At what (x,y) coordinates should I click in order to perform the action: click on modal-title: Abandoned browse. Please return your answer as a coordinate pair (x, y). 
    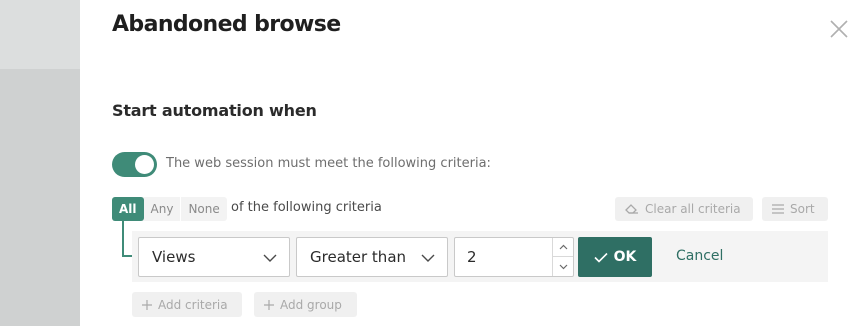
    Looking at the image, I should click on (226, 24).